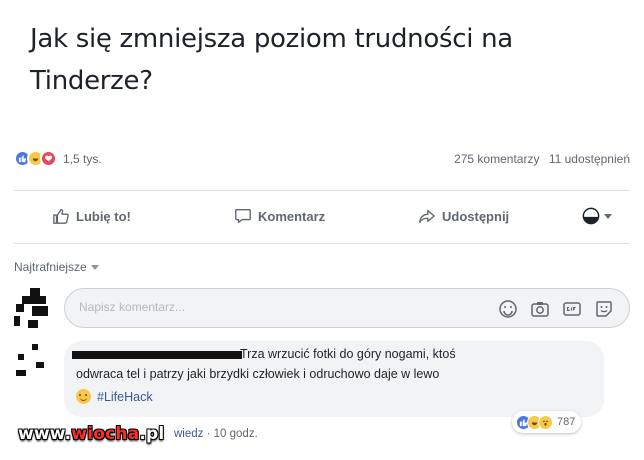  I want to click on share-arrow-icon, so click(427, 216).